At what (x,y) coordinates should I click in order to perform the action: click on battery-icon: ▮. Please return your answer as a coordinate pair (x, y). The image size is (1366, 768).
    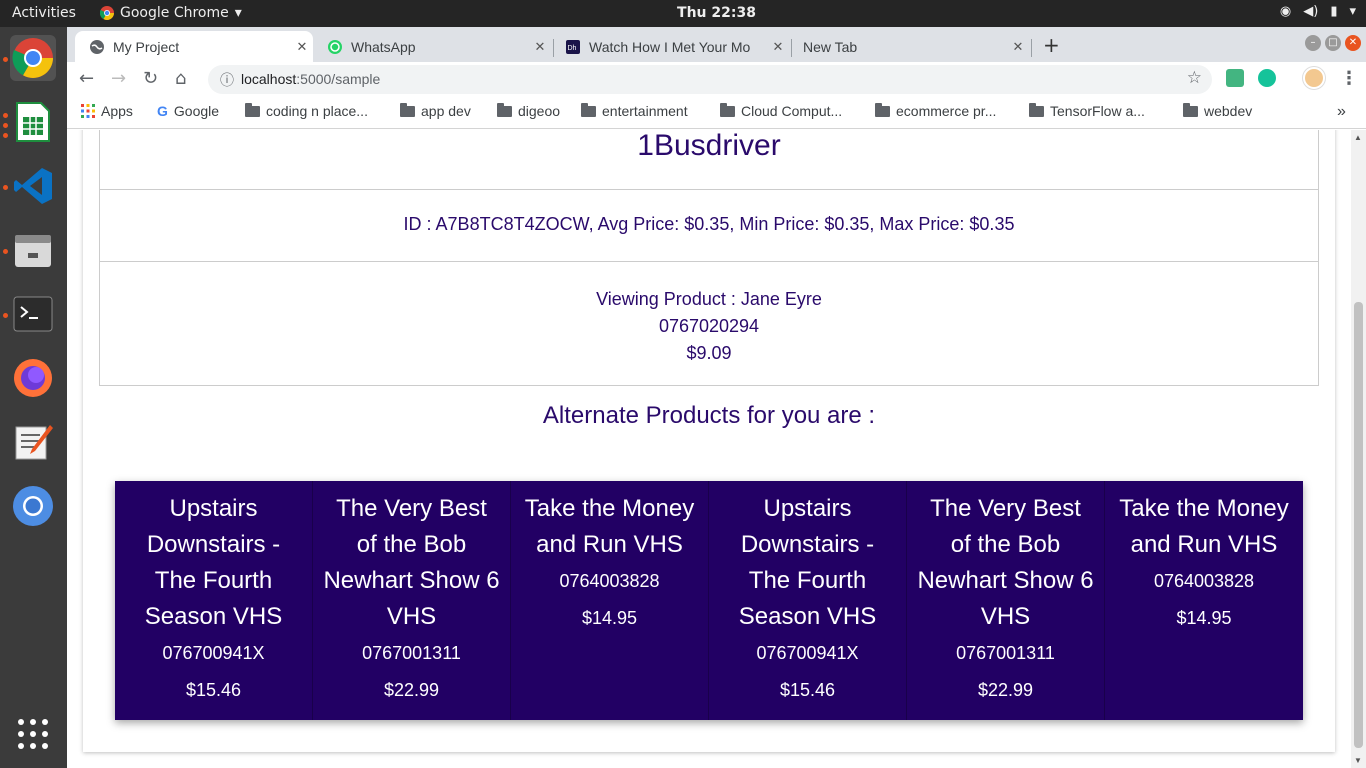
    Looking at the image, I should click on (1334, 11).